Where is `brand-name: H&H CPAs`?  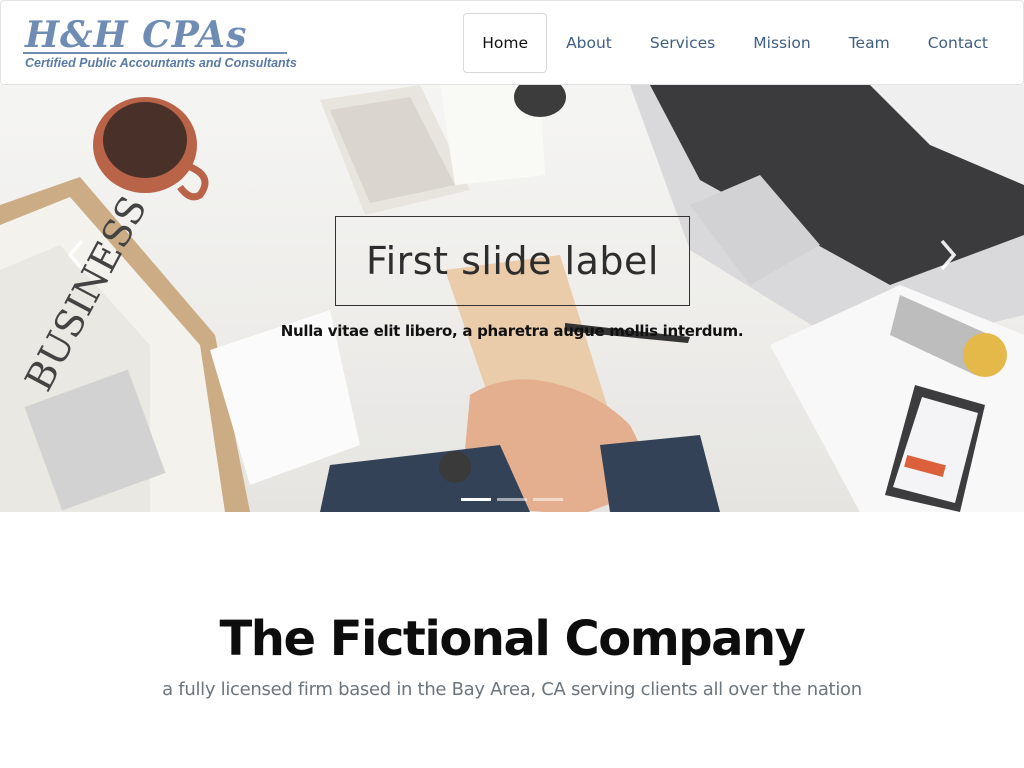 brand-name: H&H CPAs is located at coordinates (136, 35).